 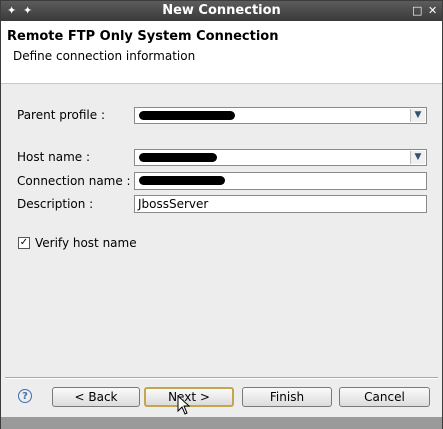 I want to click on parent-profile-label: Parent profile :, so click(x=61, y=115).